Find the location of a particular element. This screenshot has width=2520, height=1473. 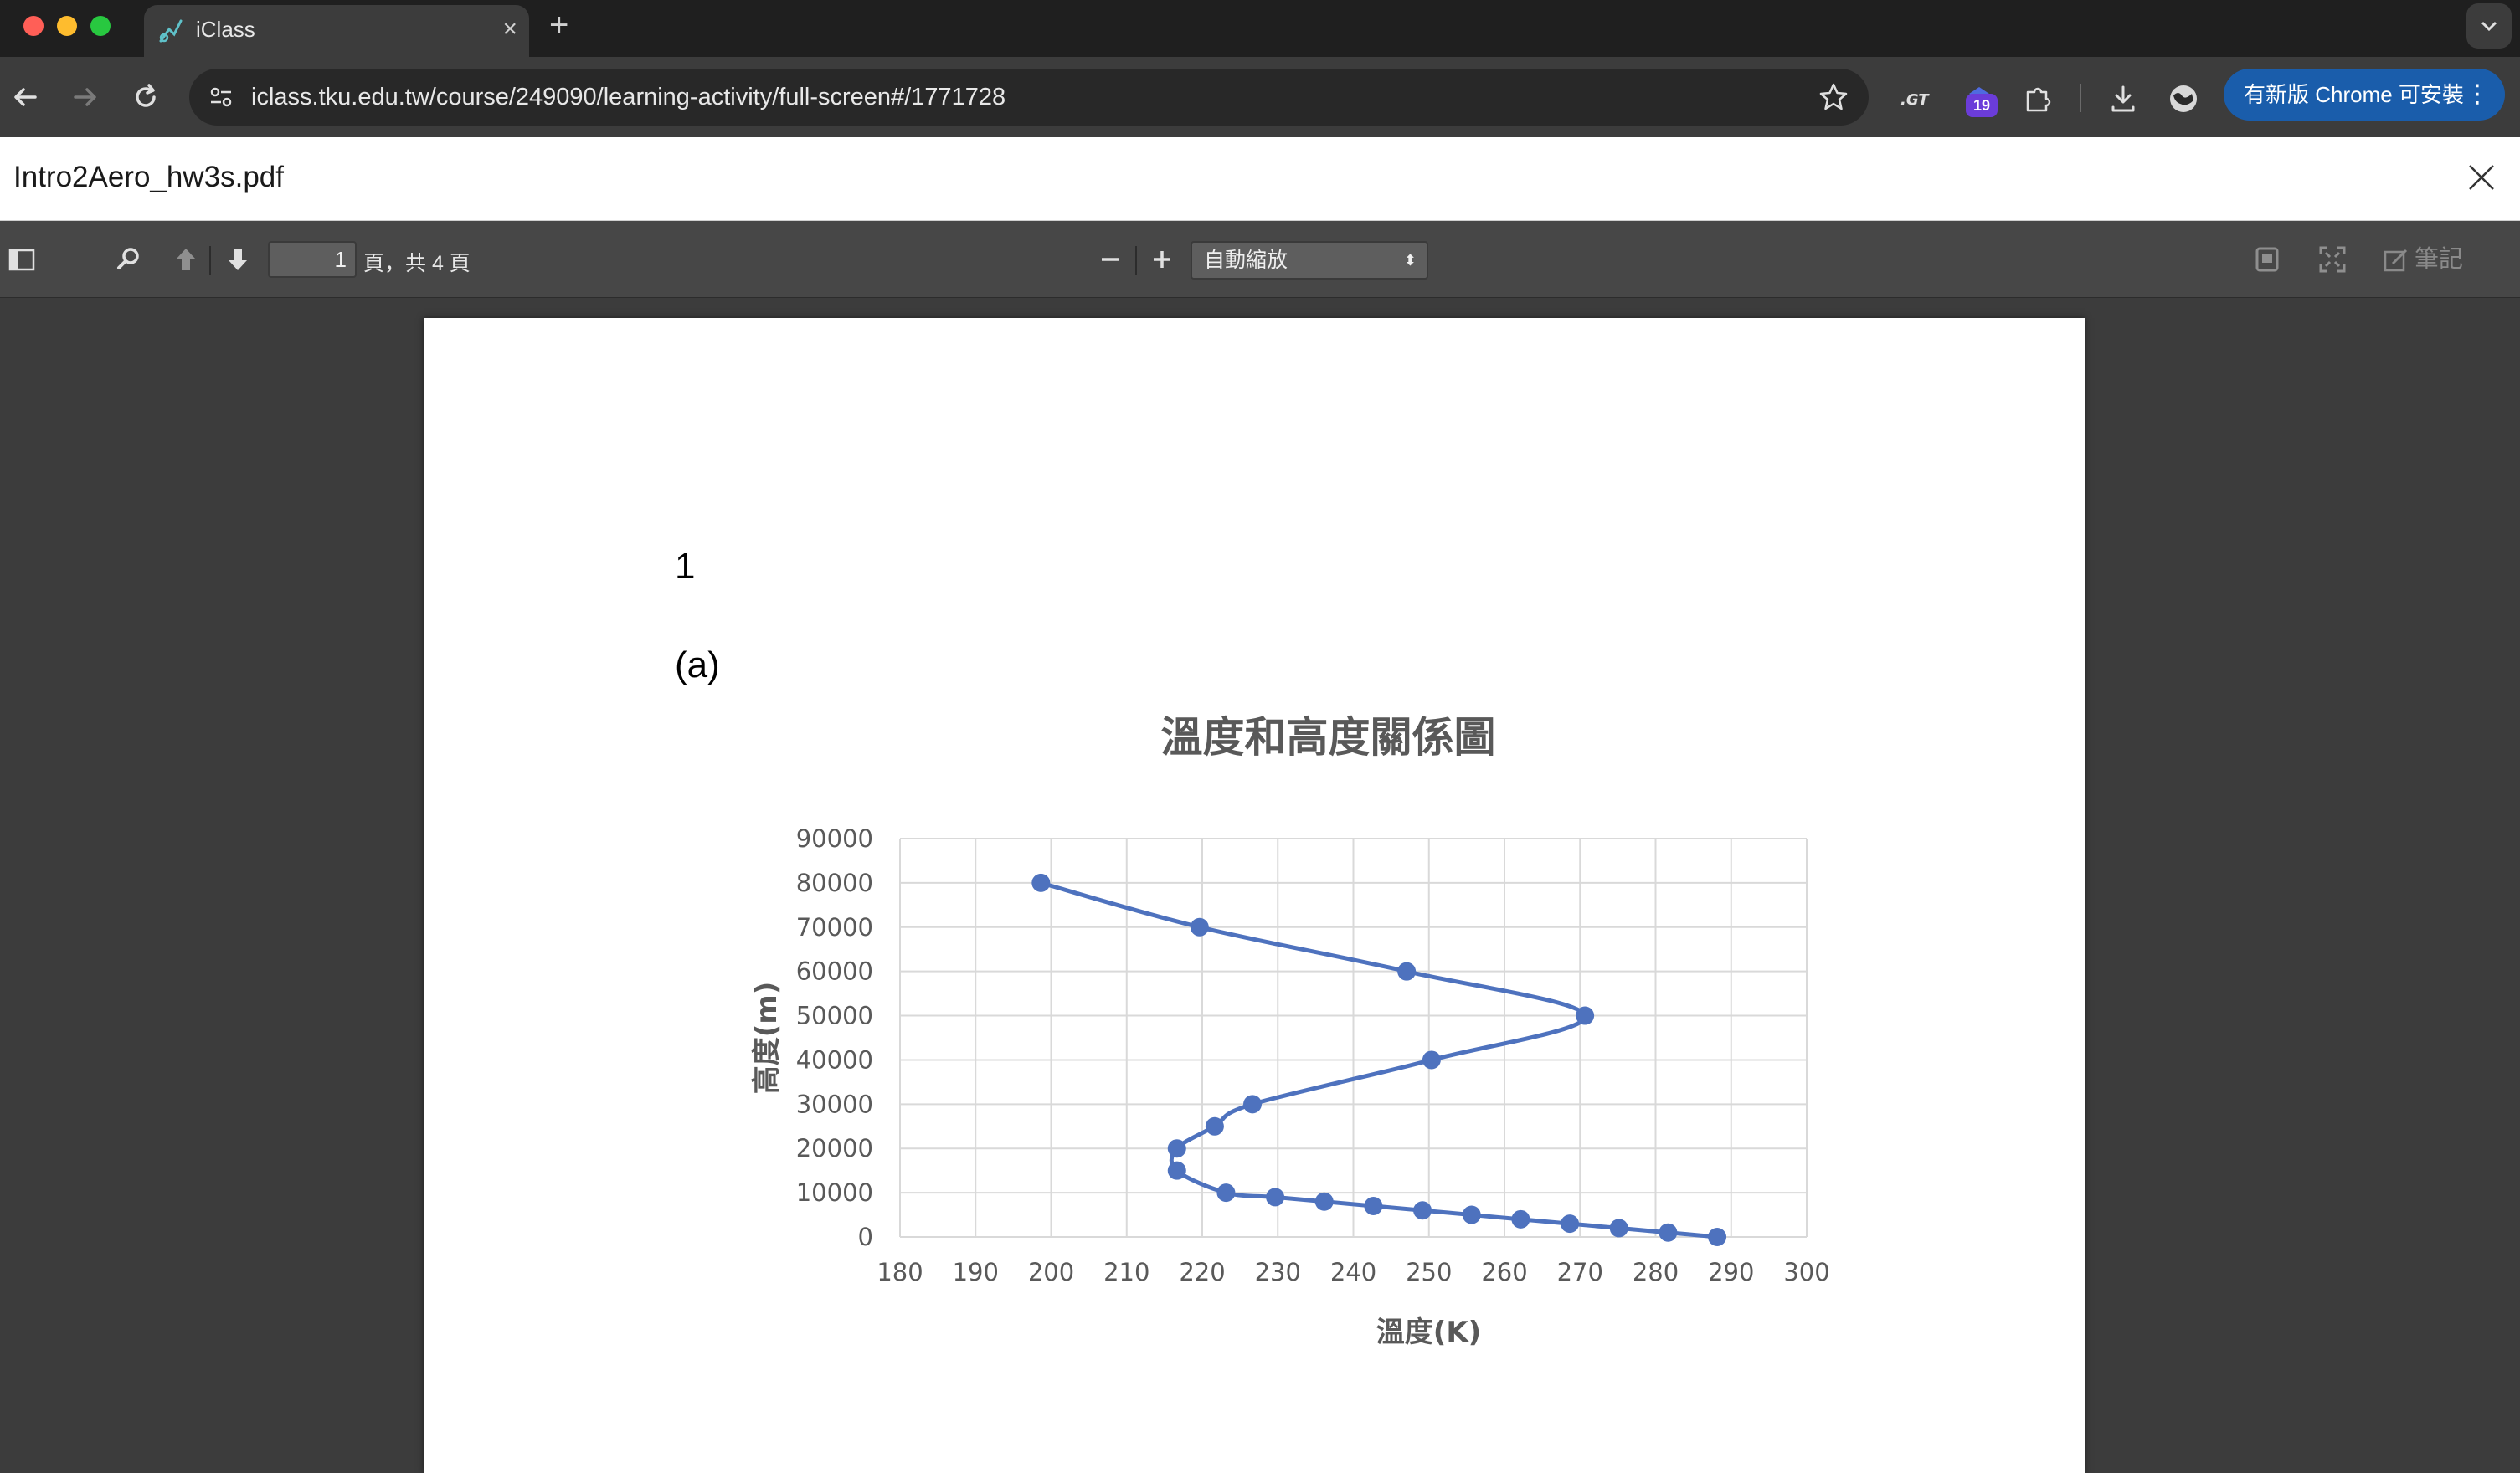

window-close-button is located at coordinates (33, 26).